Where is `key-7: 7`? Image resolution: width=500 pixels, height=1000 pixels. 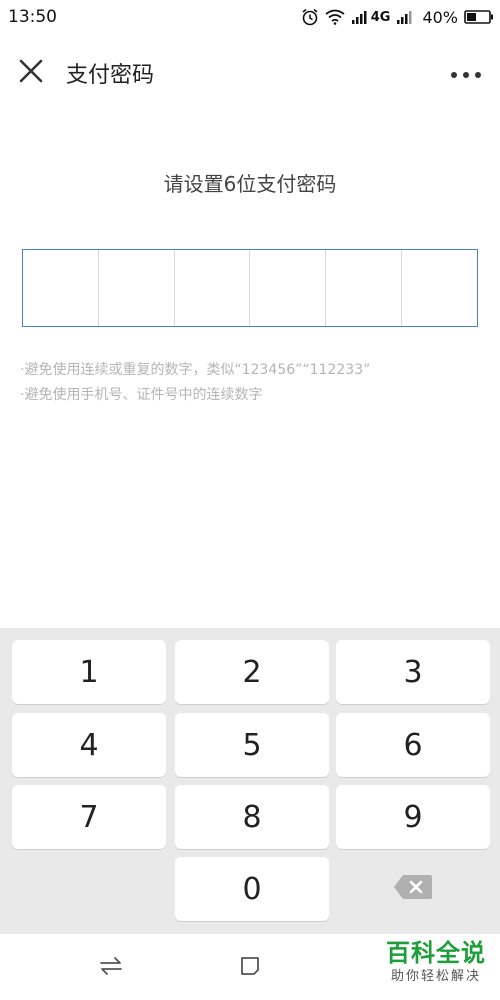
key-7: 7 is located at coordinates (89, 817).